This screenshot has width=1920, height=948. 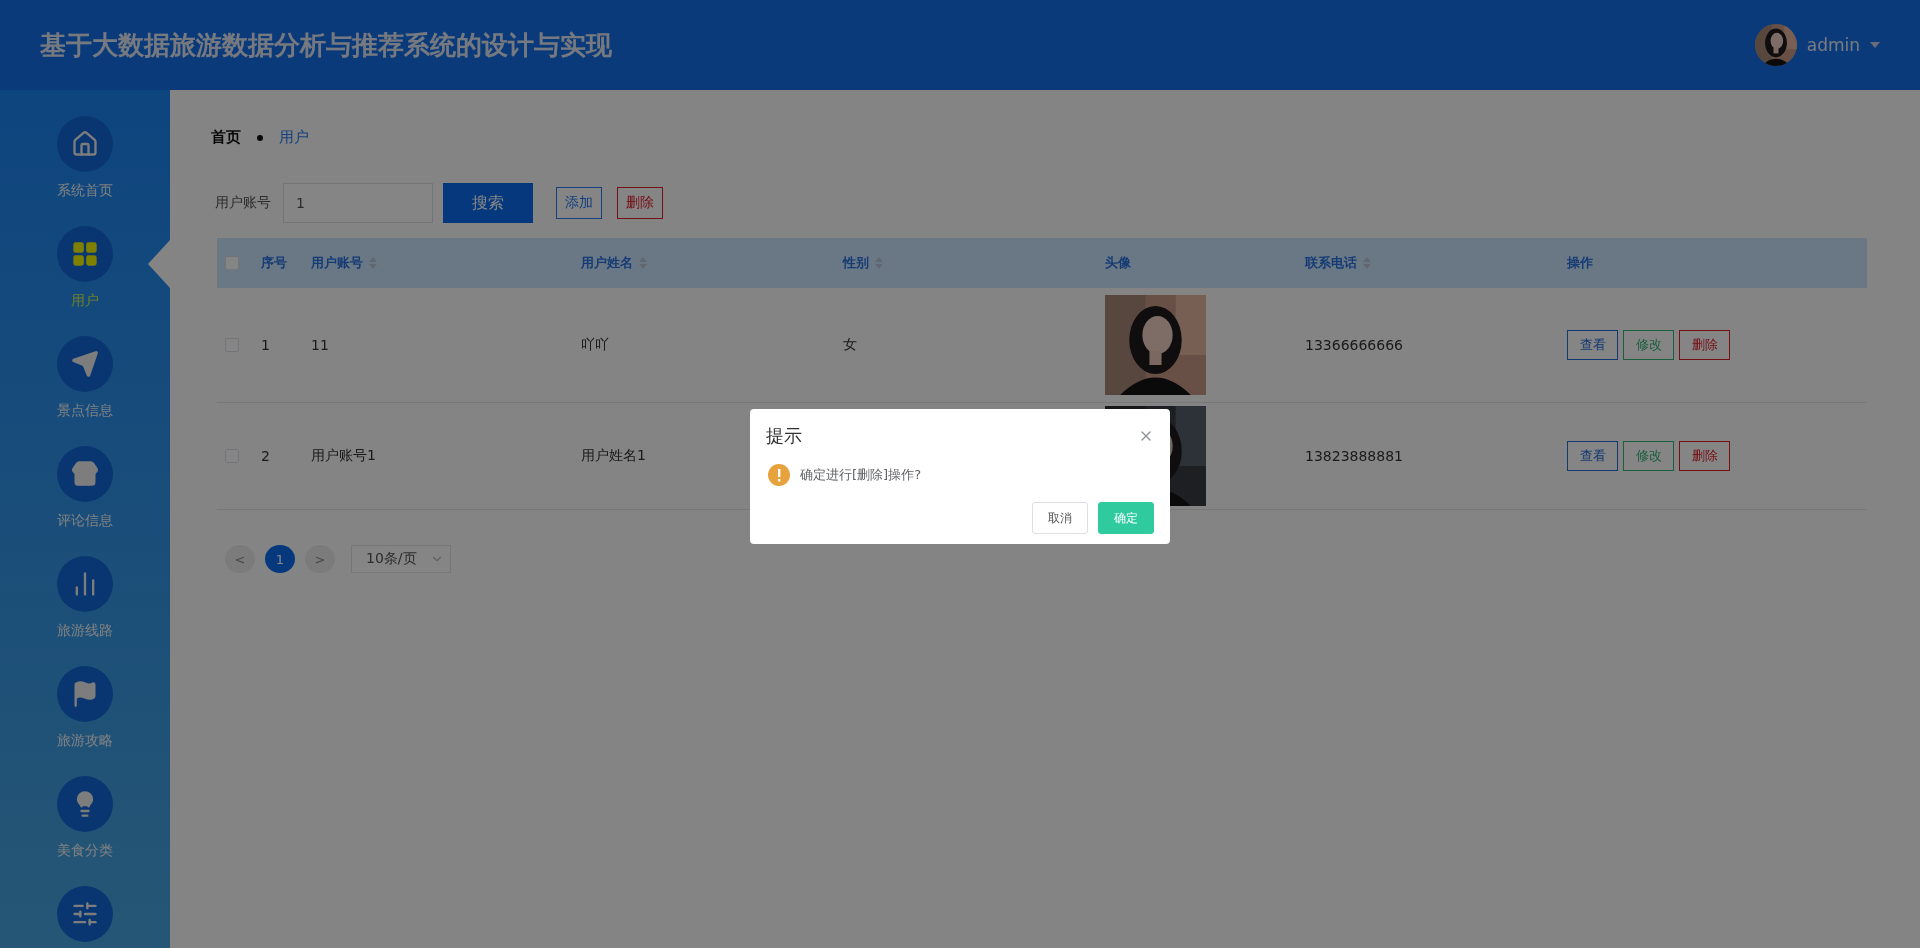 What do you see at coordinates (1331, 263) in the screenshot?
I see `column-header: 联系电话` at bounding box center [1331, 263].